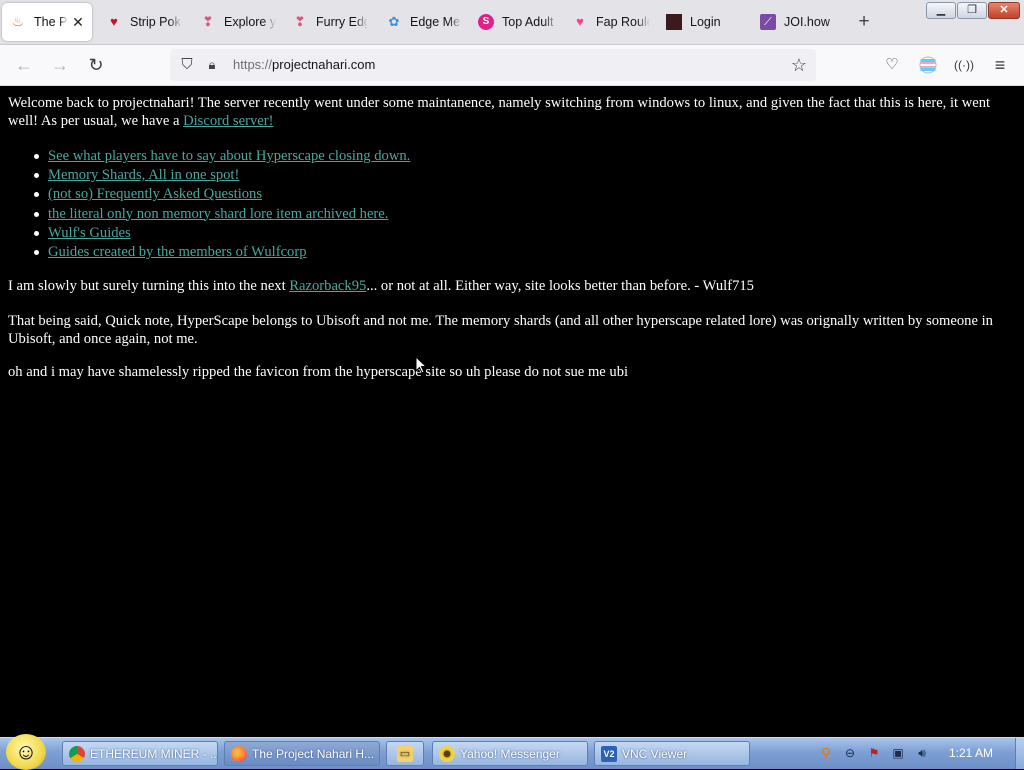 The height and width of the screenshot is (770, 1024). Describe the element at coordinates (228, 121) in the screenshot. I see `discord-link: Discord server!` at that location.